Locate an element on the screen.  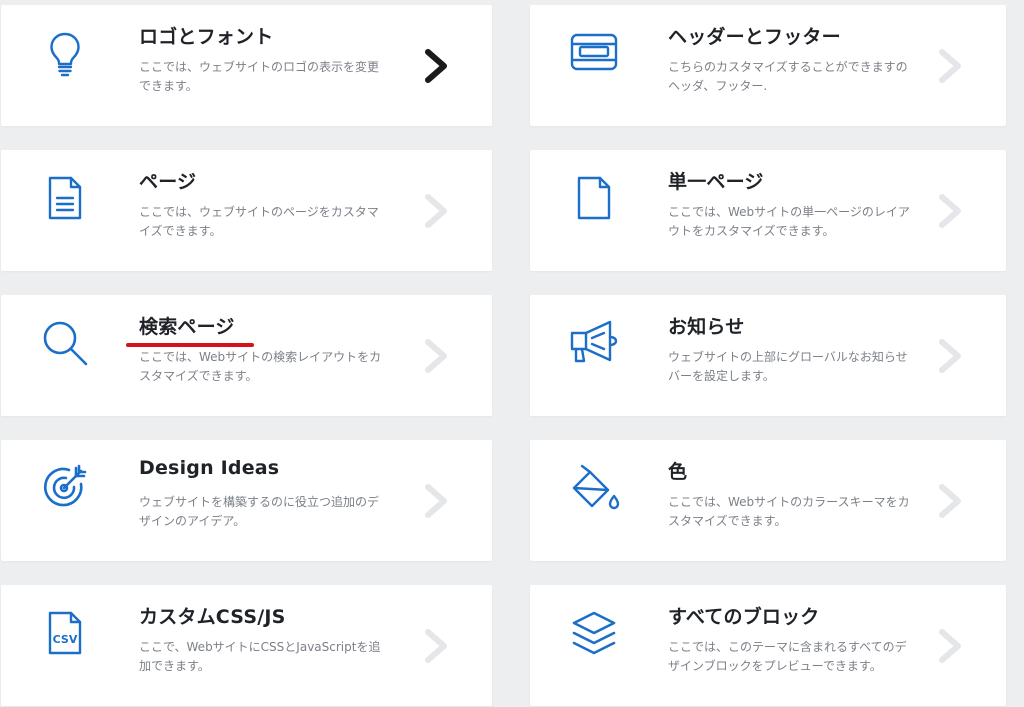
card-notice: お知らせ ウェブサイトの上部にグローバルなお知らせバーを設定します。 is located at coordinates (768, 355).